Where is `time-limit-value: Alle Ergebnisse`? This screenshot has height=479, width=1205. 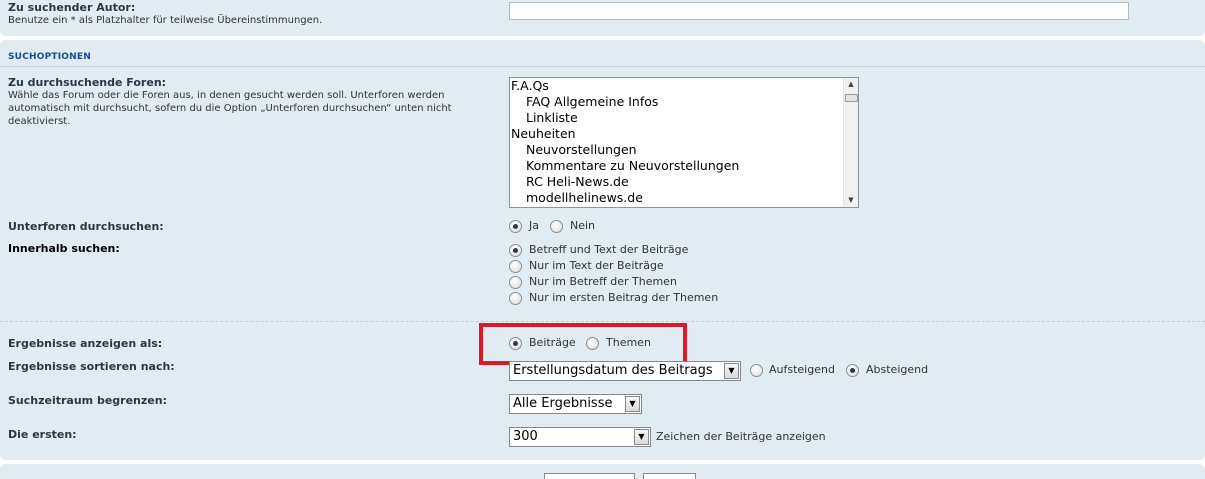
time-limit-value: Alle Ergebnisse is located at coordinates (563, 403).